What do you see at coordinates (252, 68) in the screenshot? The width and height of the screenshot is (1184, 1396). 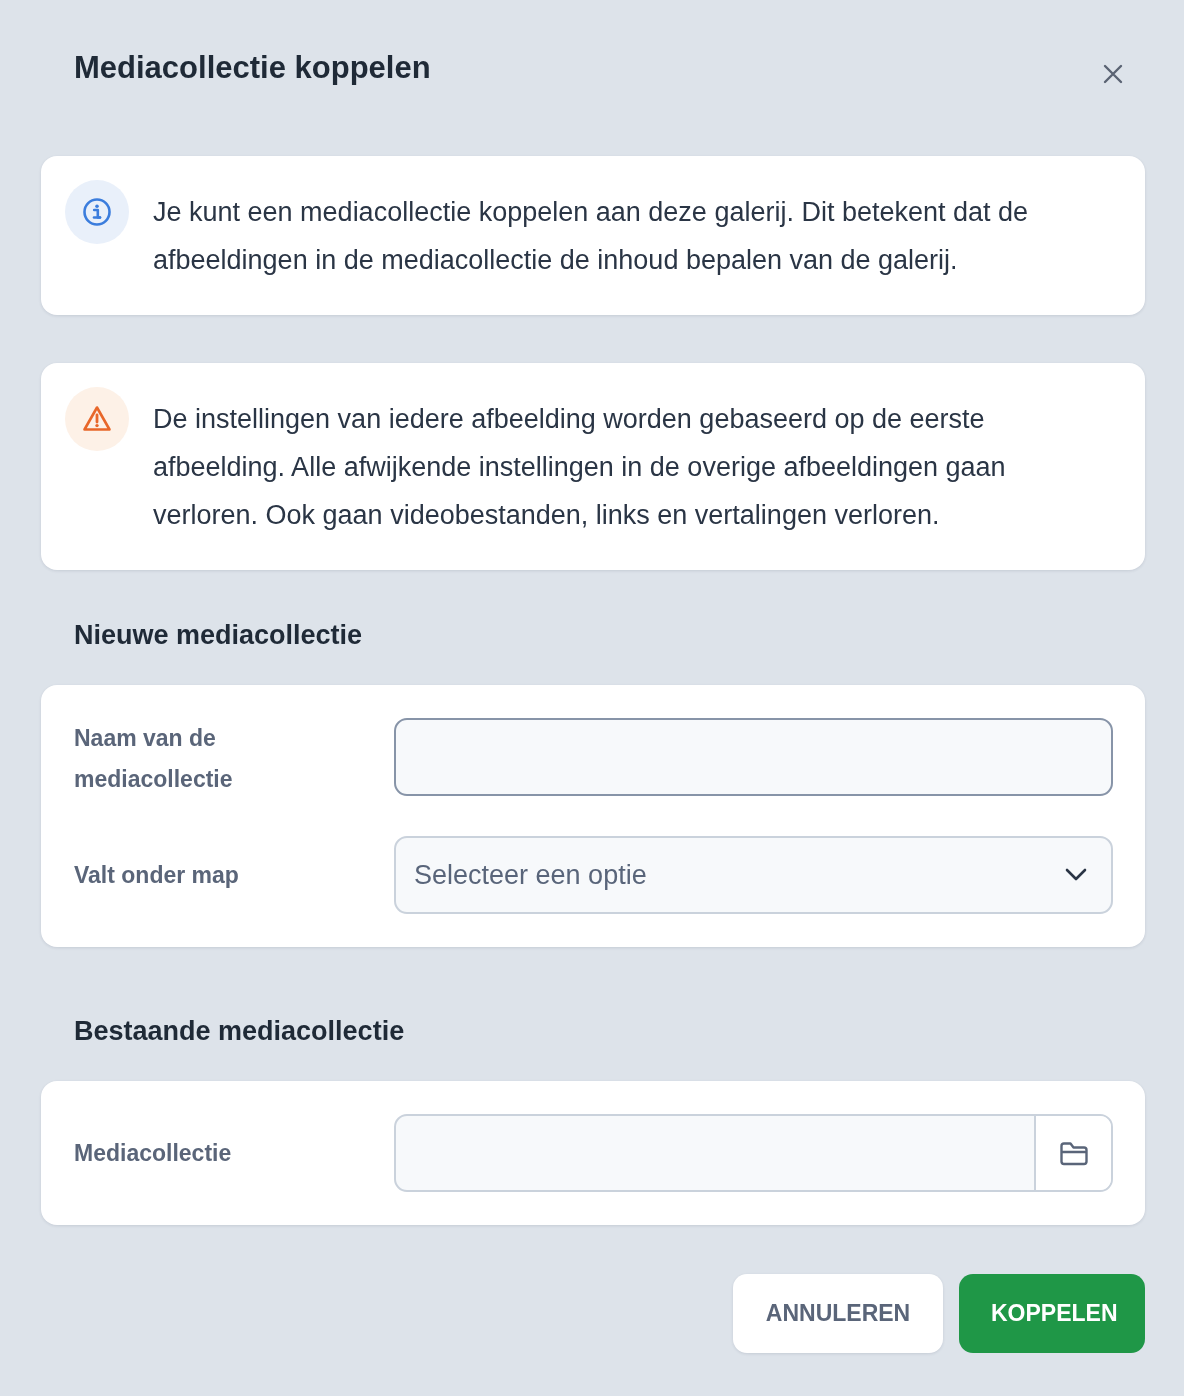 I see `dialog-title: Mediacollectie koppelen` at bounding box center [252, 68].